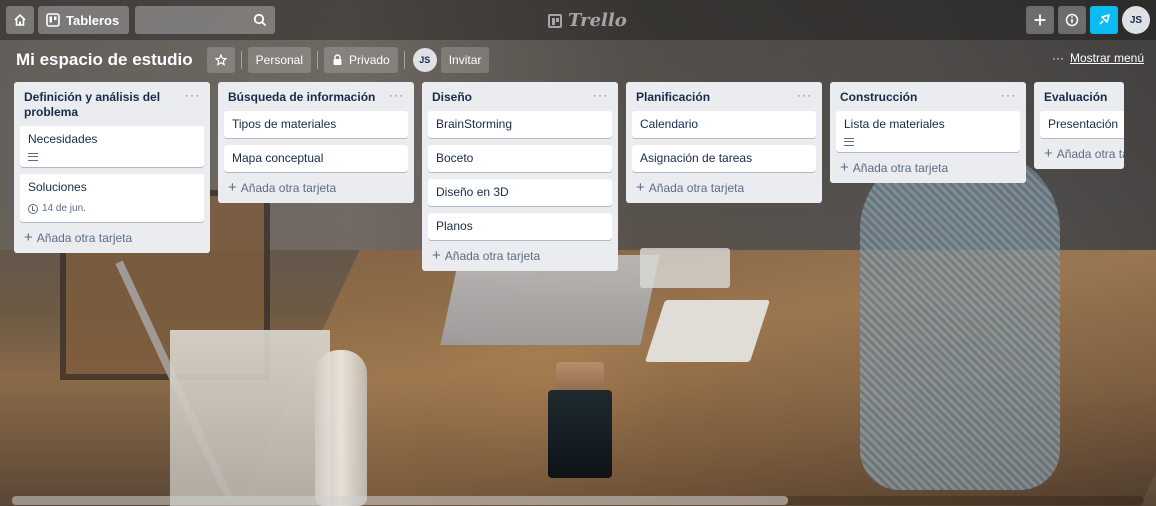  What do you see at coordinates (63, 139) in the screenshot?
I see `card-title: Necesidades` at bounding box center [63, 139].